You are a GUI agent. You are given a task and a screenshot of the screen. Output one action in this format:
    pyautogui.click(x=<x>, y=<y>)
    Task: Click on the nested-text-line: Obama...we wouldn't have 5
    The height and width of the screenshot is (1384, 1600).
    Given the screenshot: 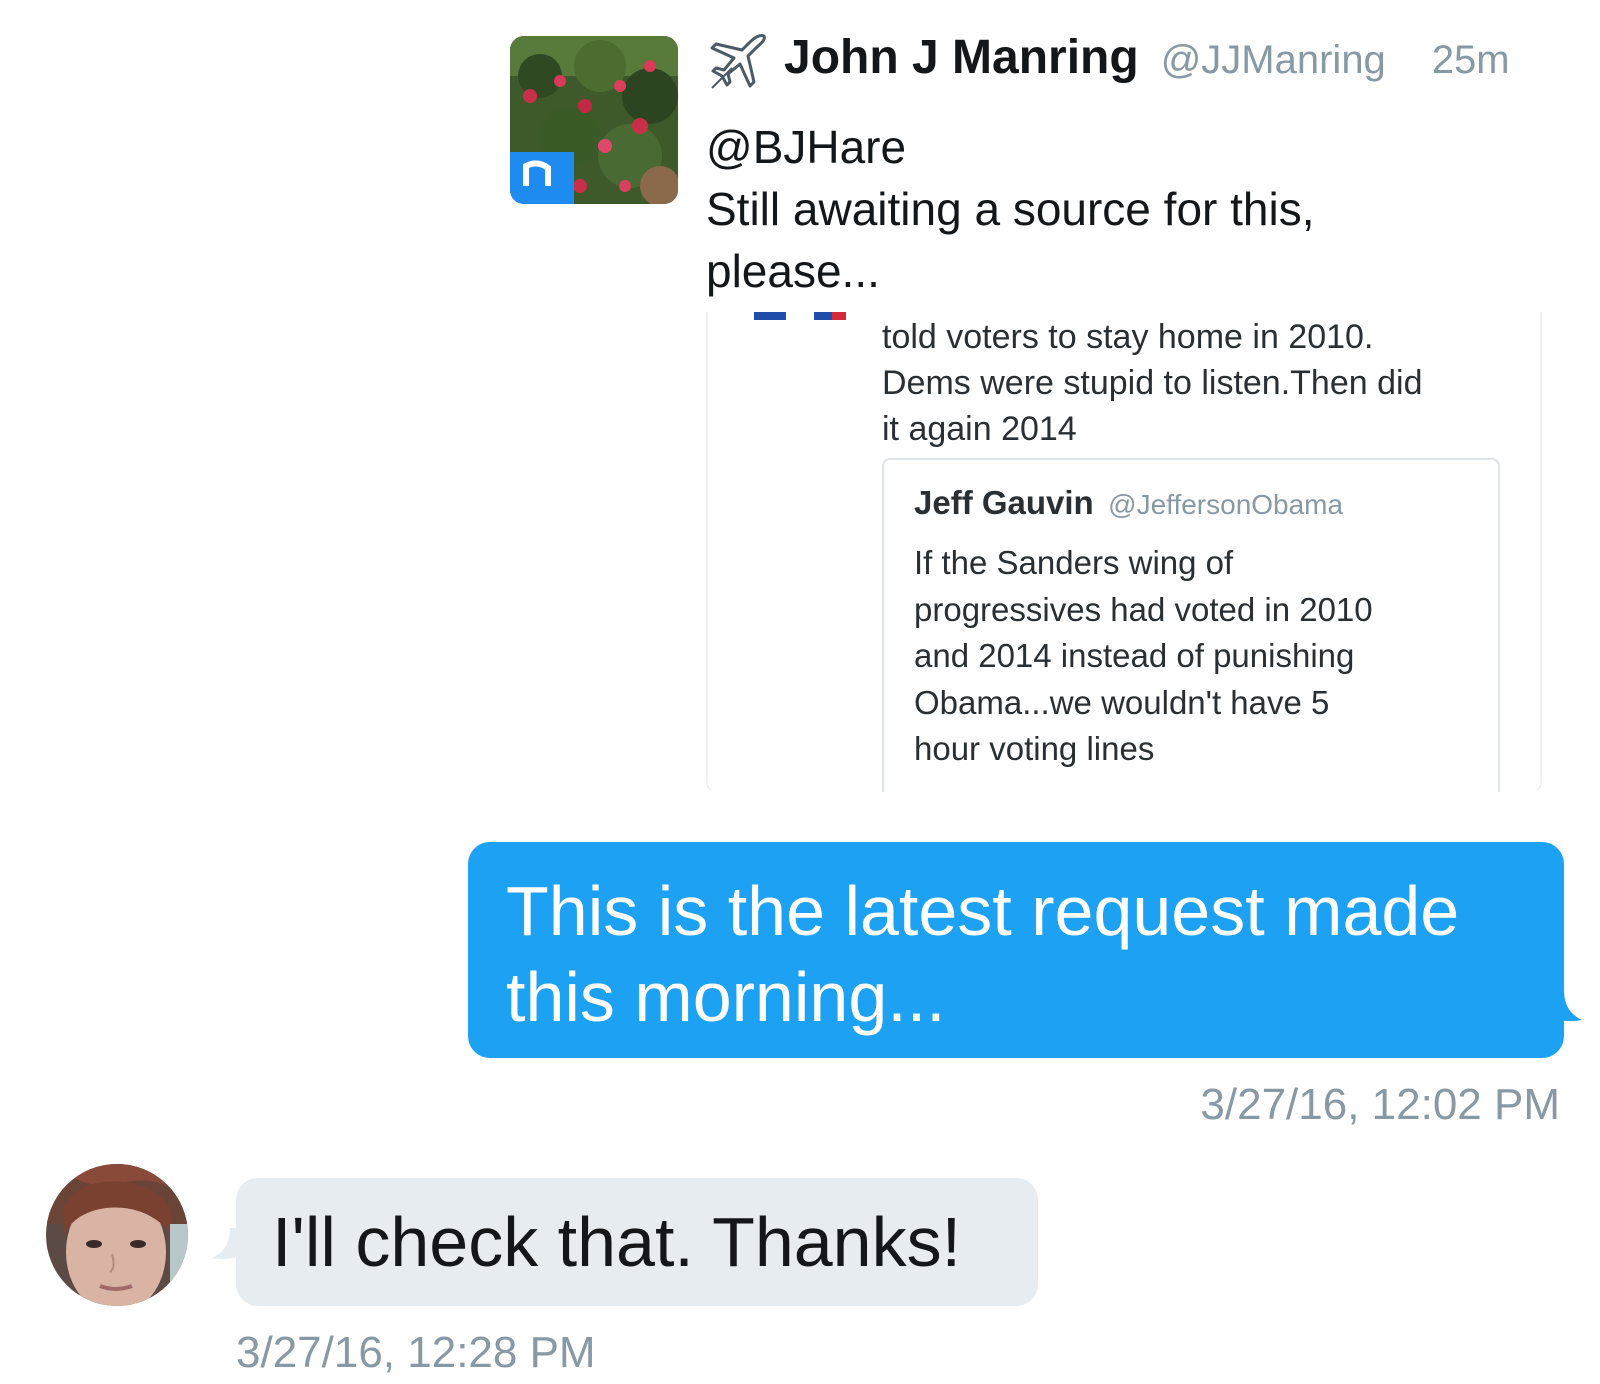 What is the action you would take?
    pyautogui.click(x=1122, y=702)
    